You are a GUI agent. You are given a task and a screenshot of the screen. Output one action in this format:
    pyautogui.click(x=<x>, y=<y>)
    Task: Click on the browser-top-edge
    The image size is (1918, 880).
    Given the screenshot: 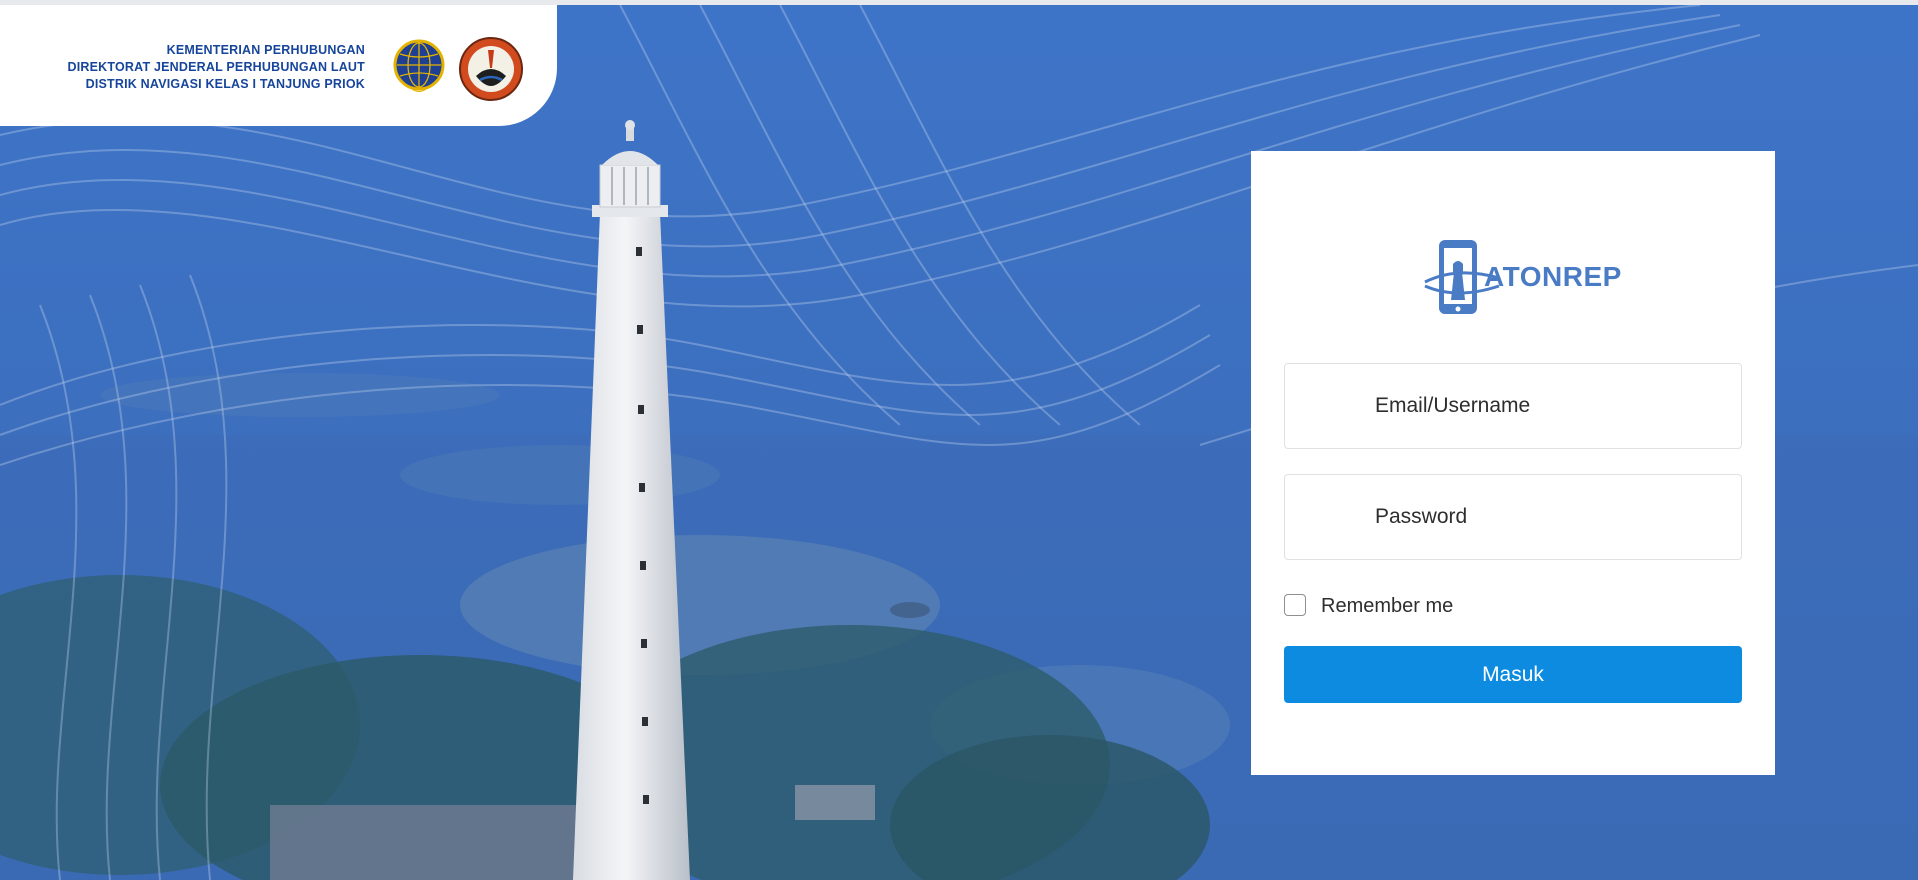 What is the action you would take?
    pyautogui.click(x=959, y=2)
    